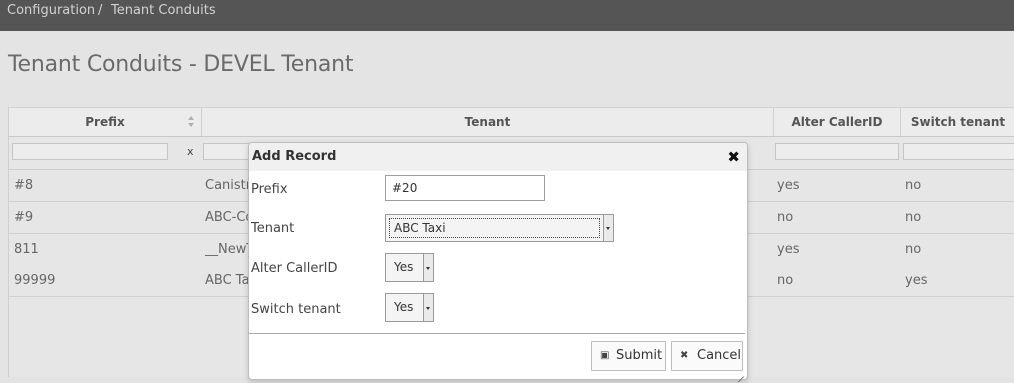 The width and height of the screenshot is (1014, 383). Describe the element at coordinates (296, 309) in the screenshot. I see `switch-tenant-label: Switch tenant` at that location.